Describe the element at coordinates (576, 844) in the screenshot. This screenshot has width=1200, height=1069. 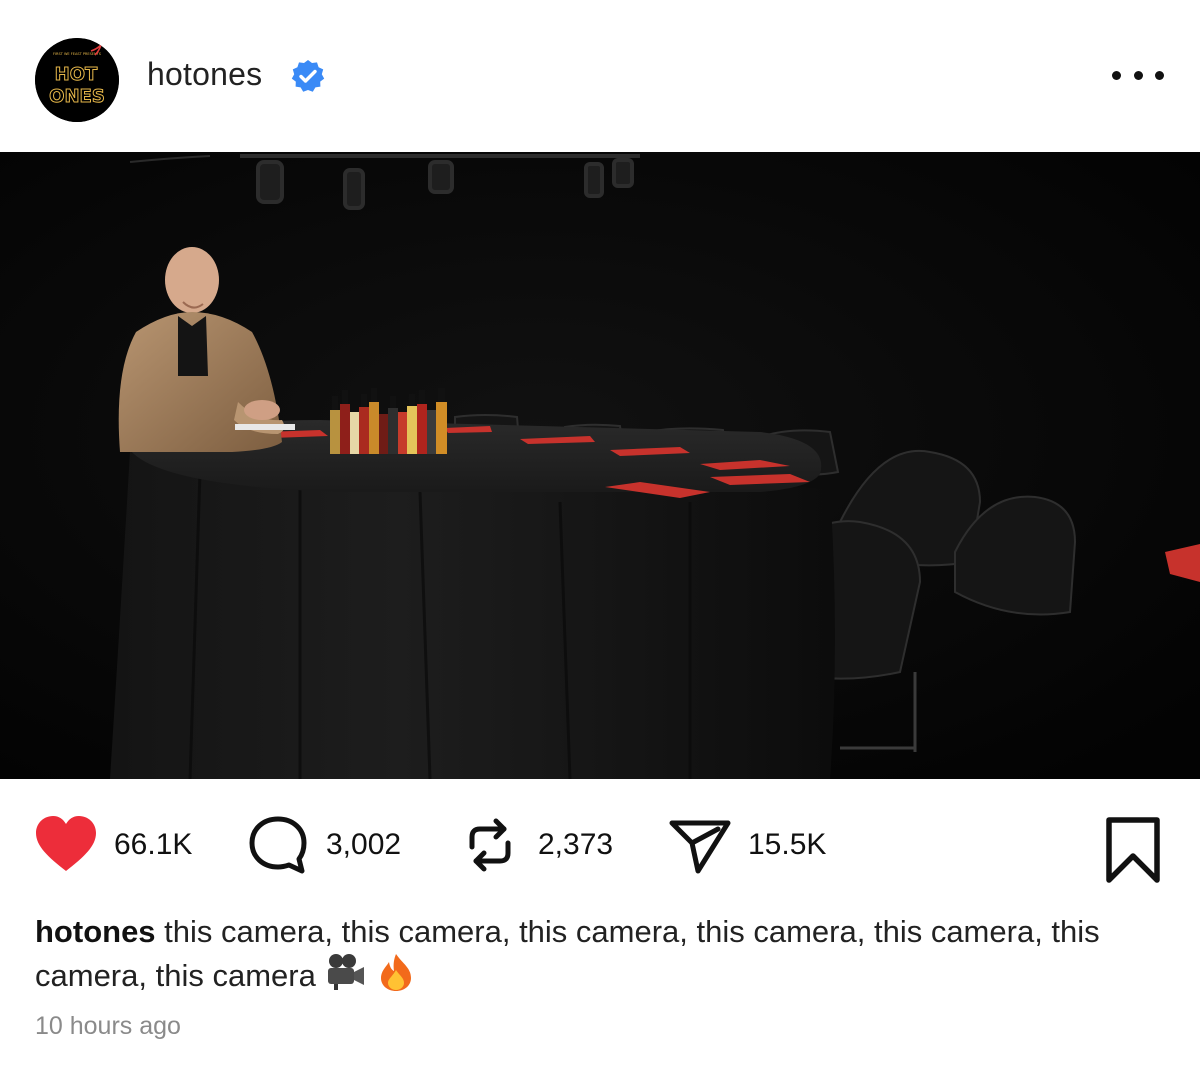
I see `repost-count: 2,373` at that location.